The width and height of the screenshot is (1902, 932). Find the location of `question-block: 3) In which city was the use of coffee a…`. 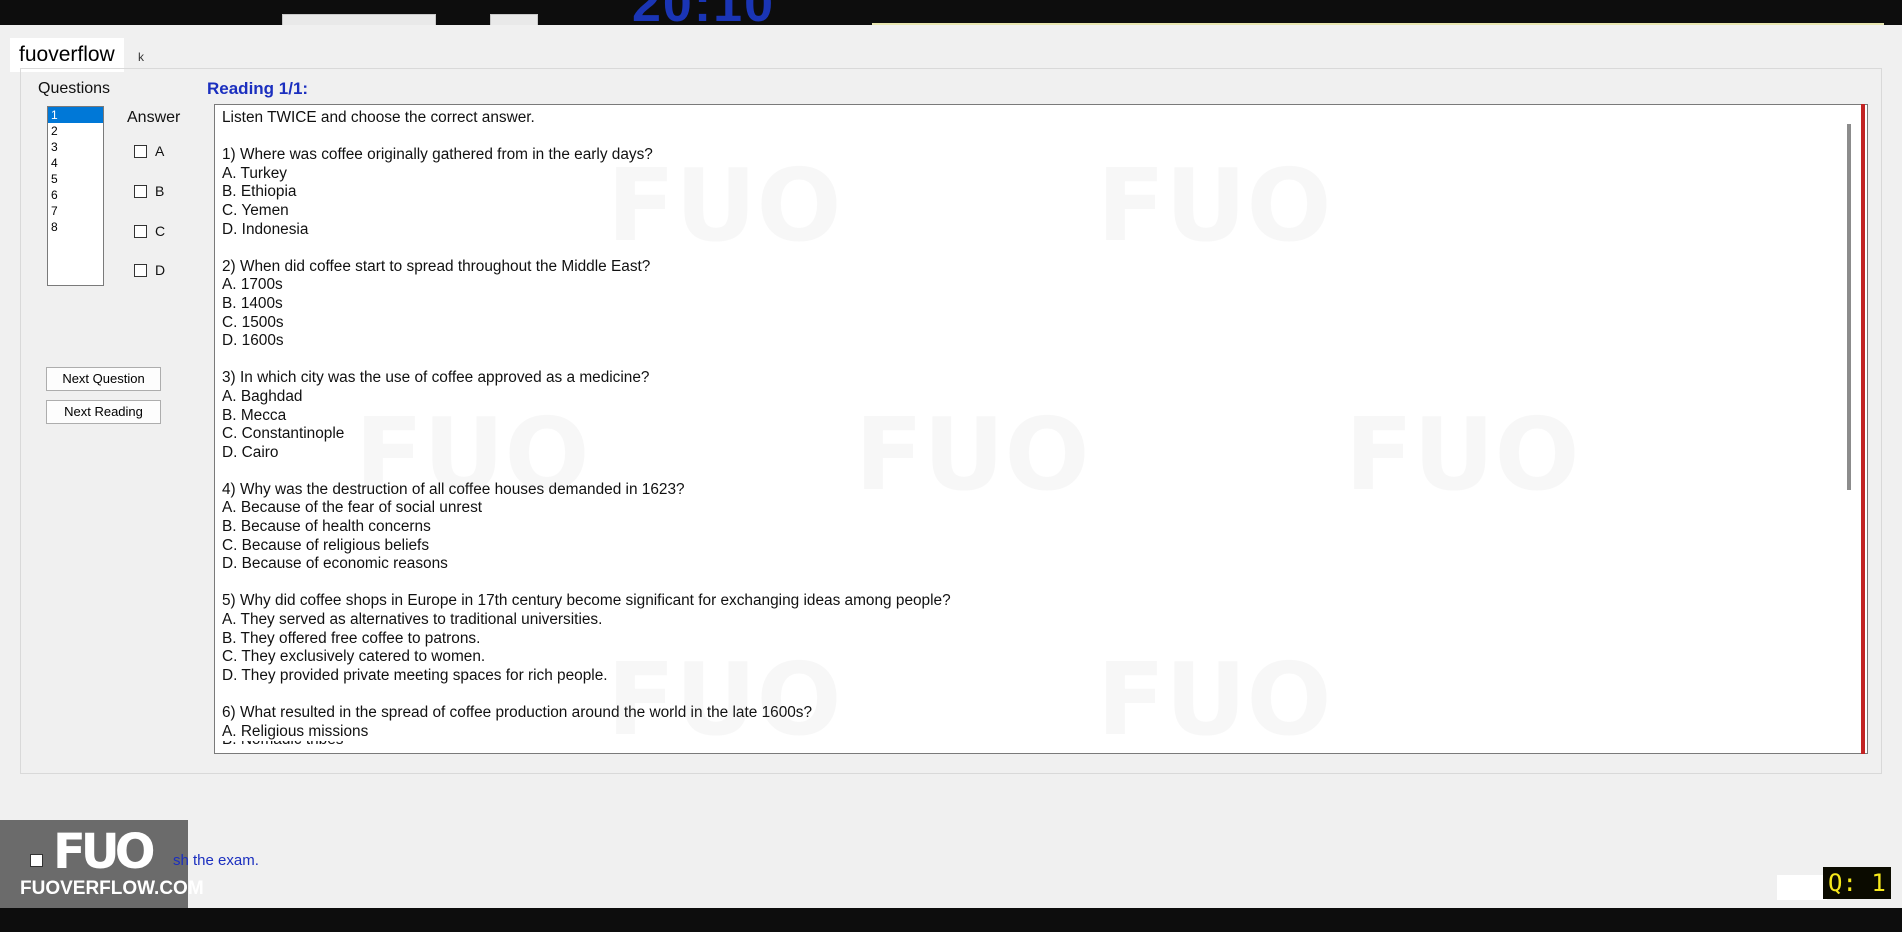

question-block: 3) In which city was the use of coffee a… is located at coordinates (1041, 415).